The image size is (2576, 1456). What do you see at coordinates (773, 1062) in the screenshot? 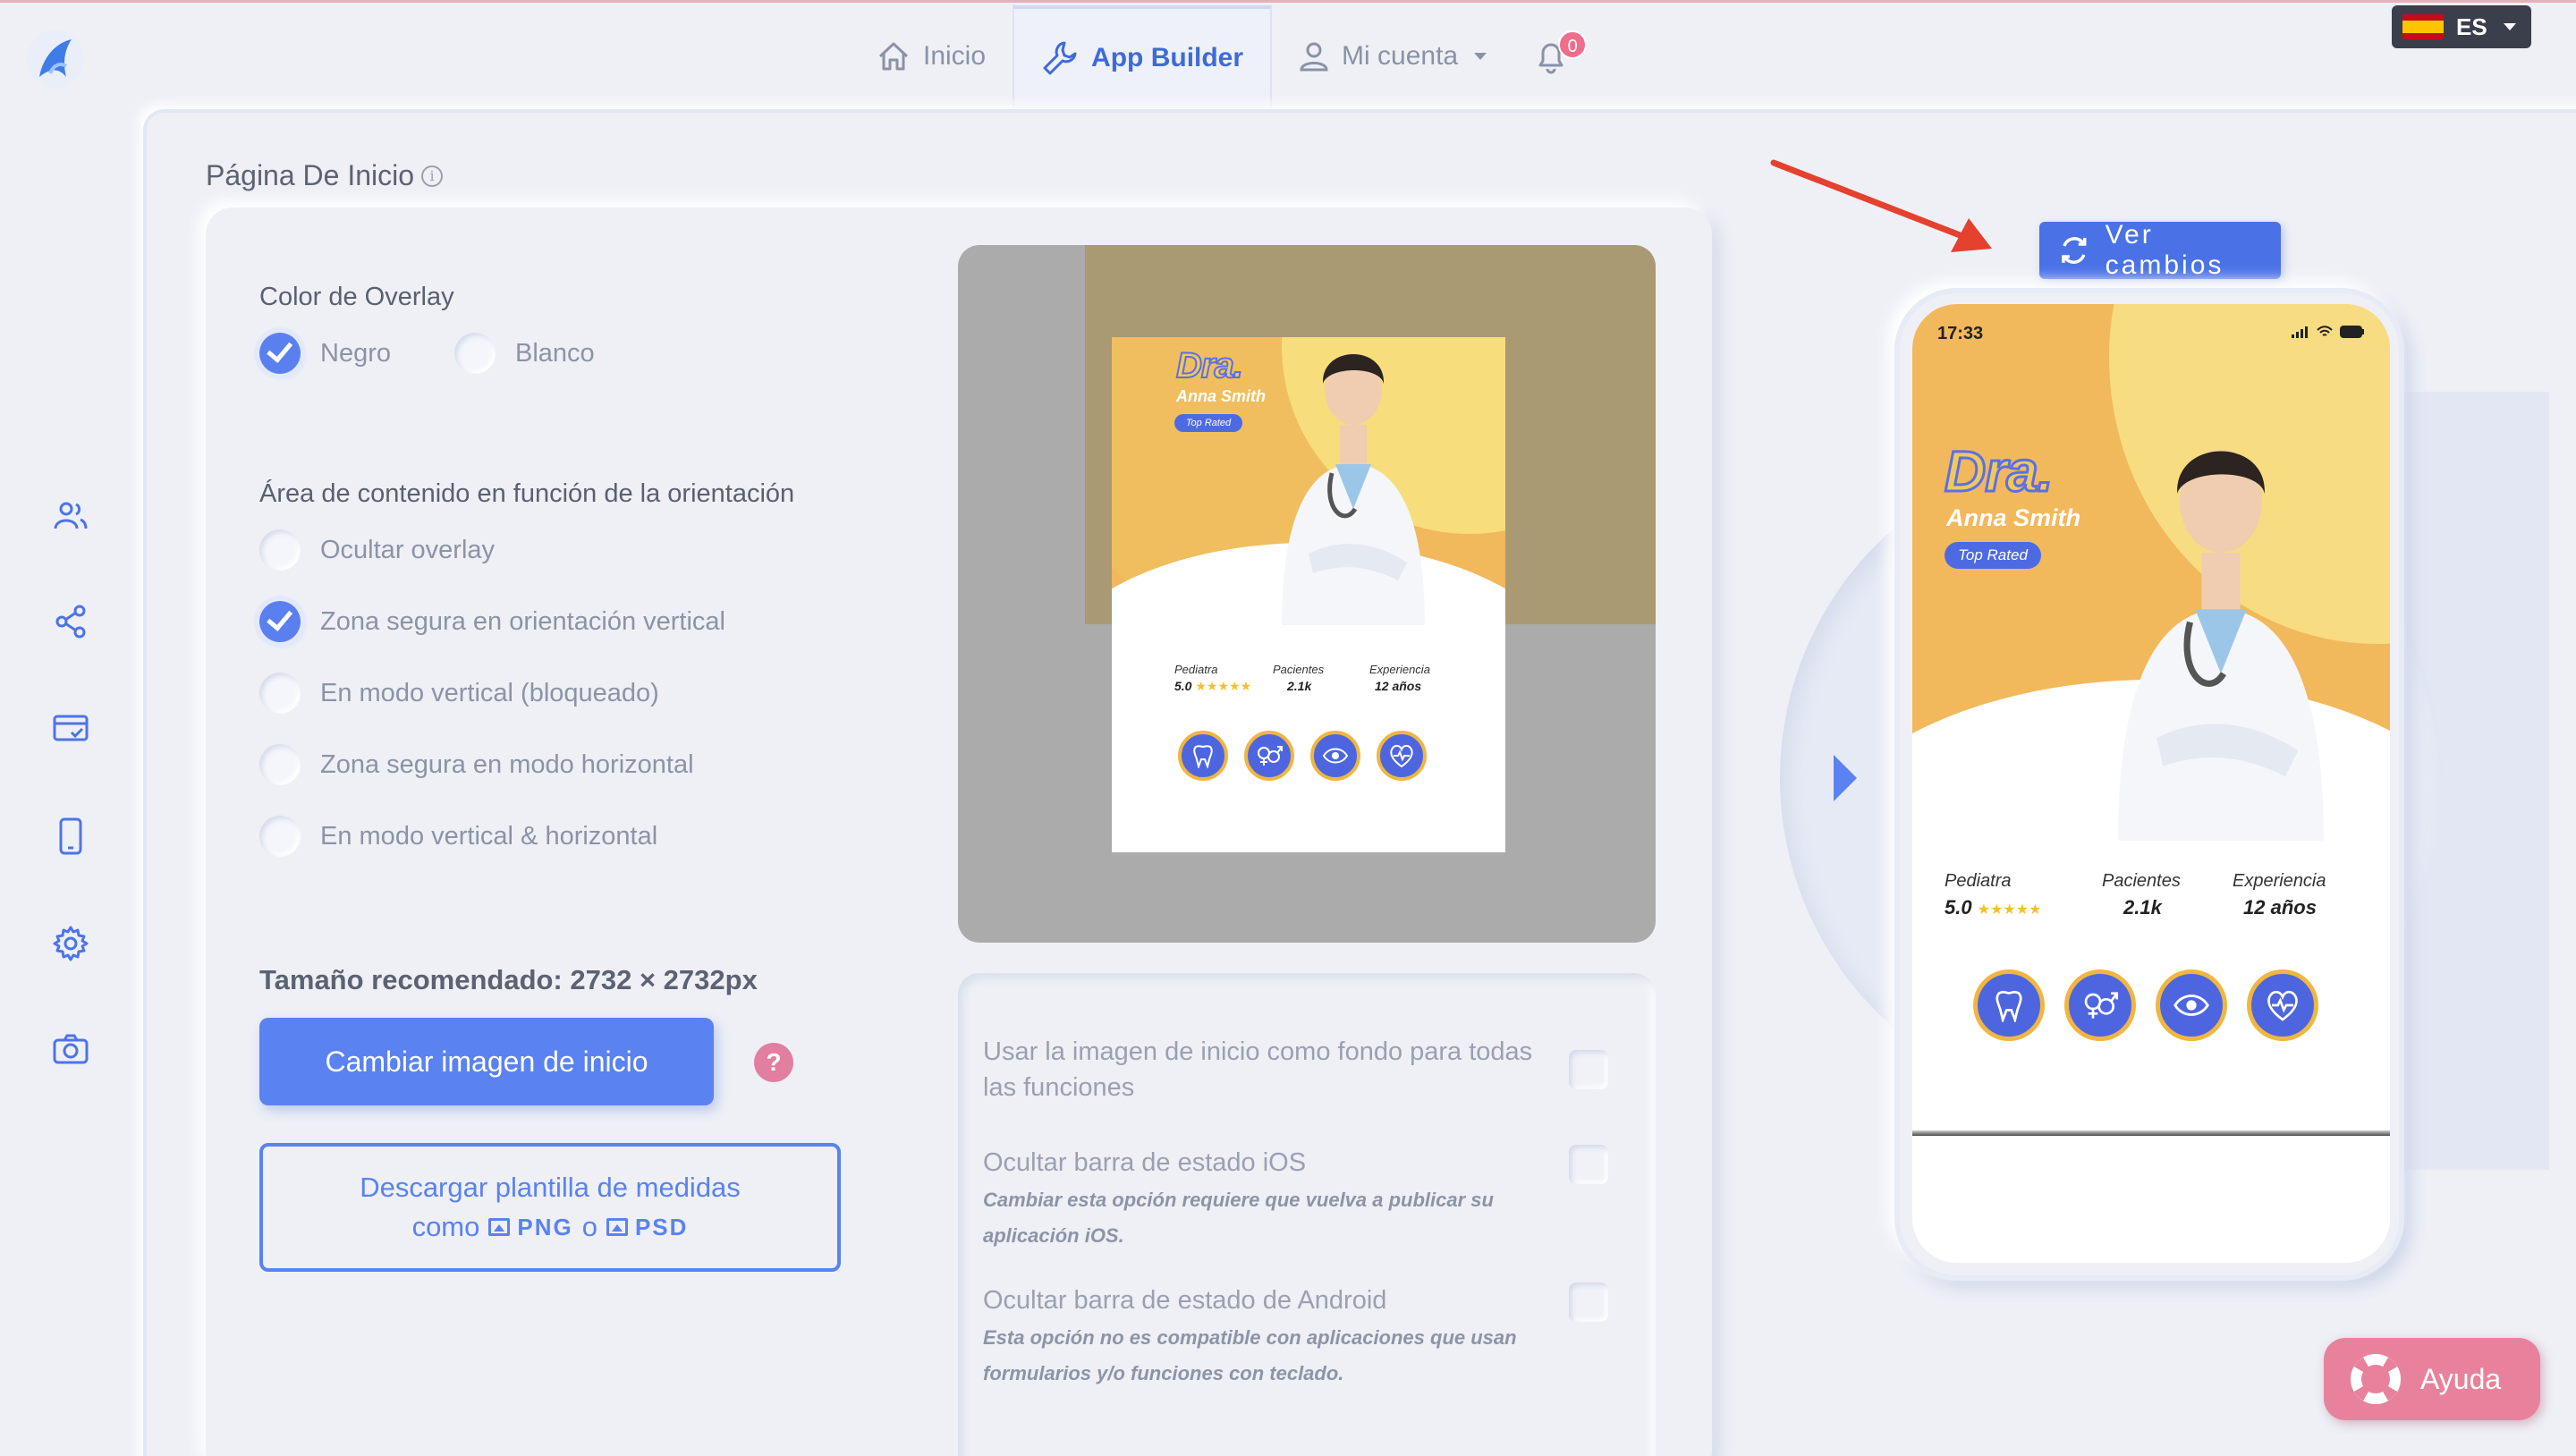
I see `help-question-icon: ?` at bounding box center [773, 1062].